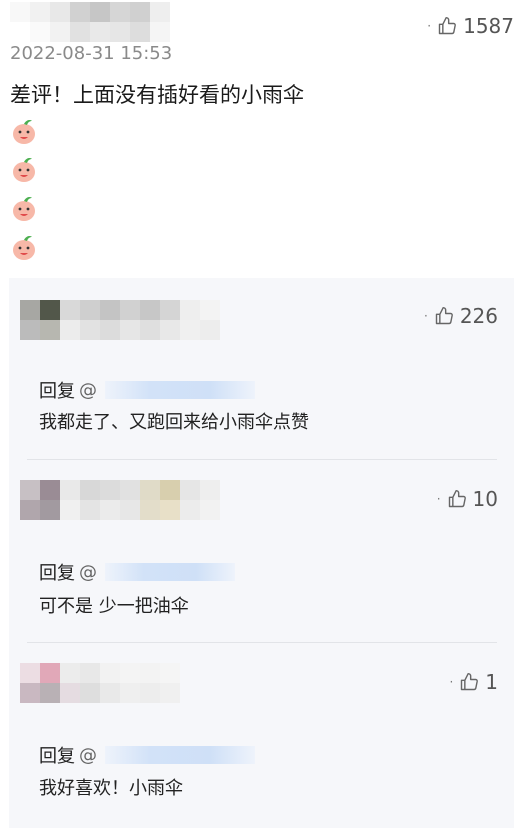 Image resolution: width=529 pixels, height=833 pixels. Describe the element at coordinates (157, 95) in the screenshot. I see `comment-text: 差评！上面没有插好看的小雨伞` at that location.